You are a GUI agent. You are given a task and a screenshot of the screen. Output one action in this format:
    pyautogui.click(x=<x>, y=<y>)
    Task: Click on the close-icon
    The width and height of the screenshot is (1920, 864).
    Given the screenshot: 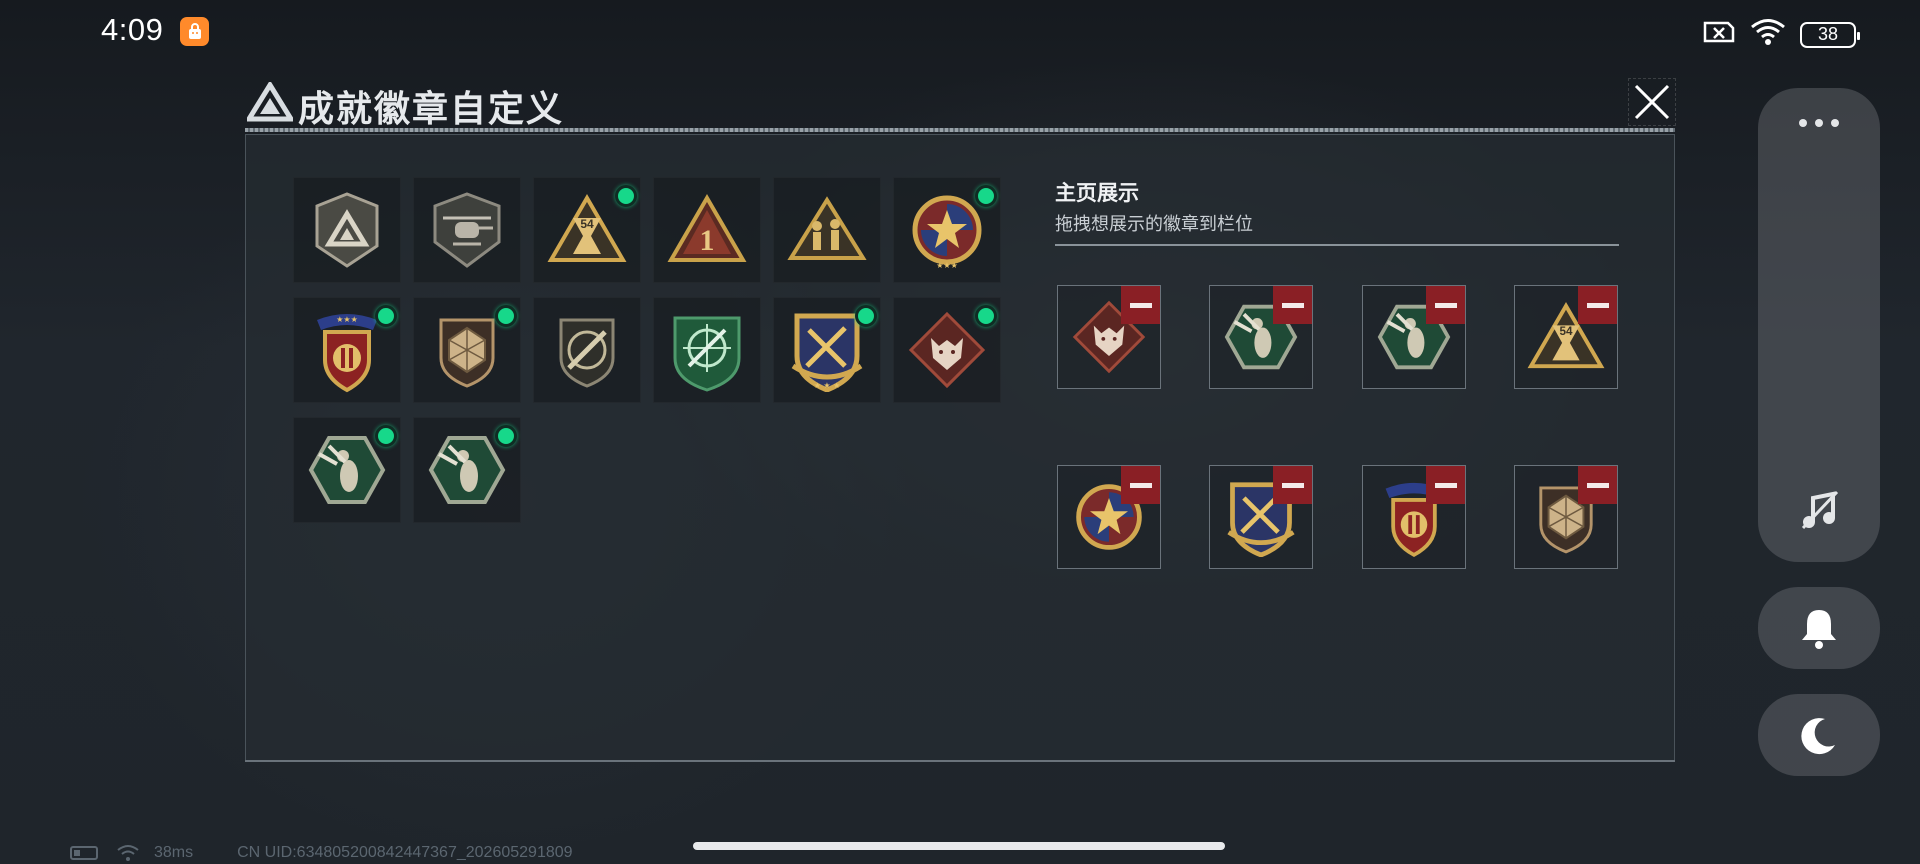 What is the action you would take?
    pyautogui.click(x=1652, y=102)
    